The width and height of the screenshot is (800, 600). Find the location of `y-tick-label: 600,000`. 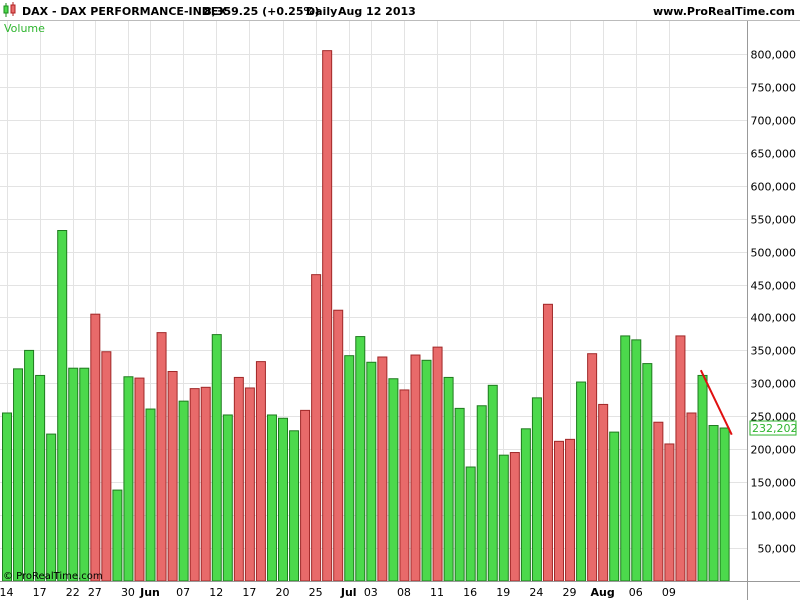

y-tick-label: 600,000 is located at coordinates (774, 187).